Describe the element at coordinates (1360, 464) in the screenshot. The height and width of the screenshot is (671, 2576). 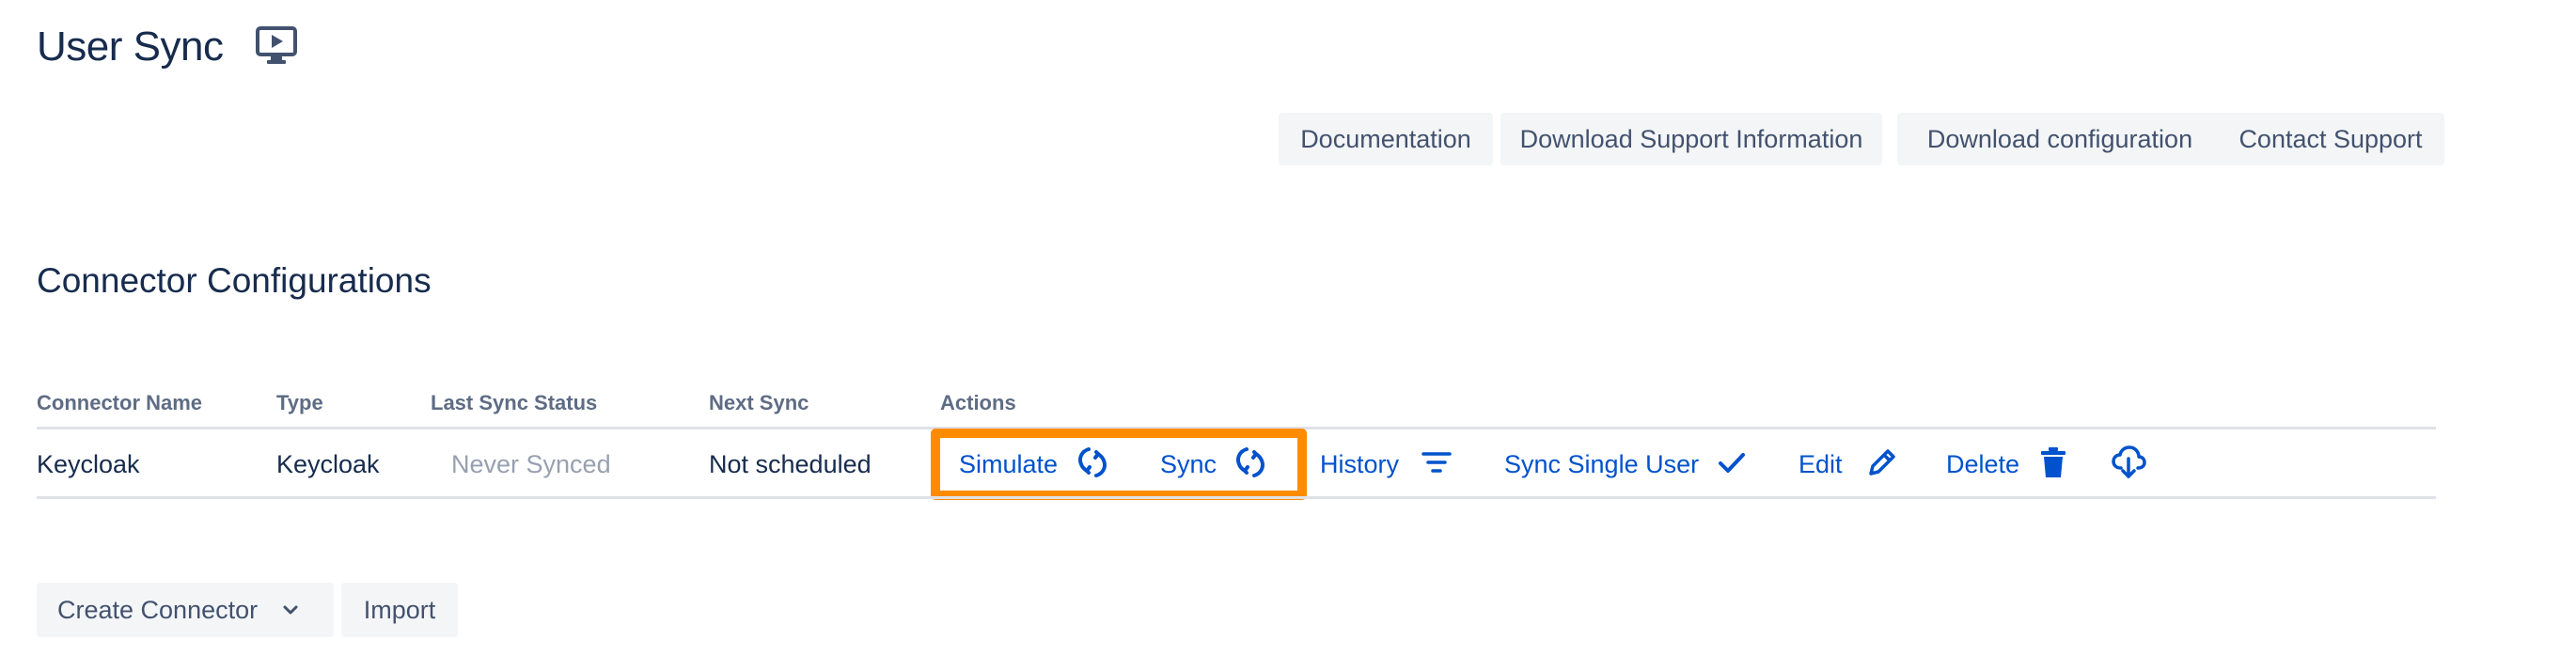
I see `history-link: History` at that location.